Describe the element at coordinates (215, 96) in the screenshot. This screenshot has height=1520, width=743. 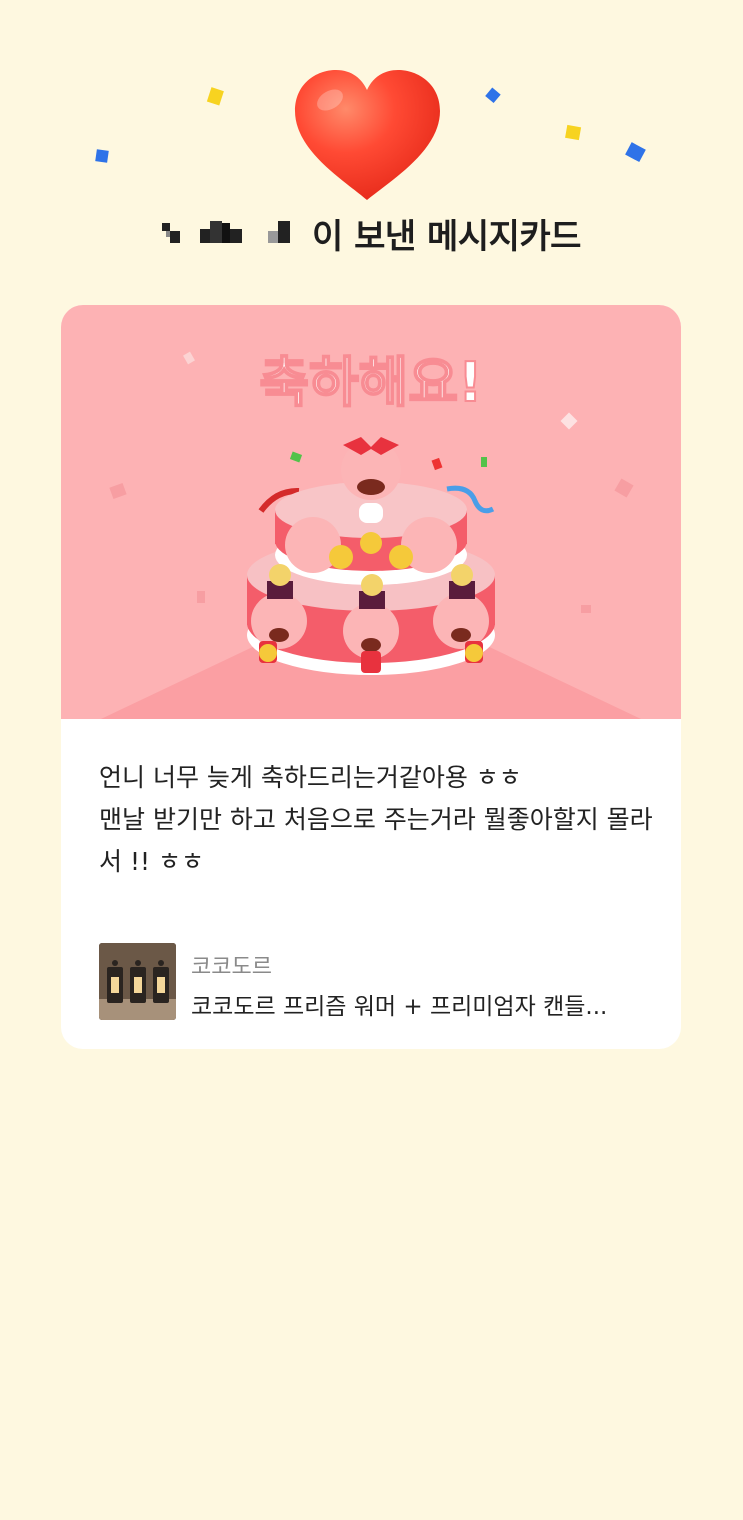
I see `confetti-yellow-left` at that location.